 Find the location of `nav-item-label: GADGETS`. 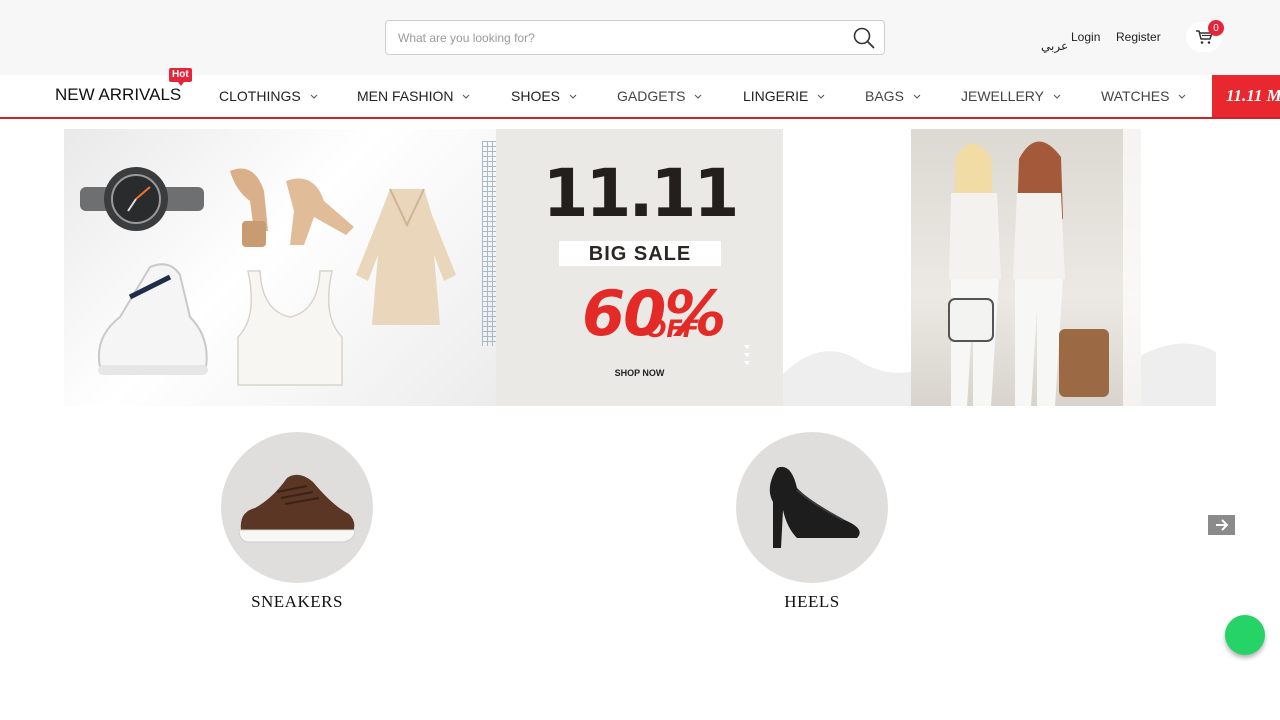

nav-item-label: GADGETS is located at coordinates (651, 96).